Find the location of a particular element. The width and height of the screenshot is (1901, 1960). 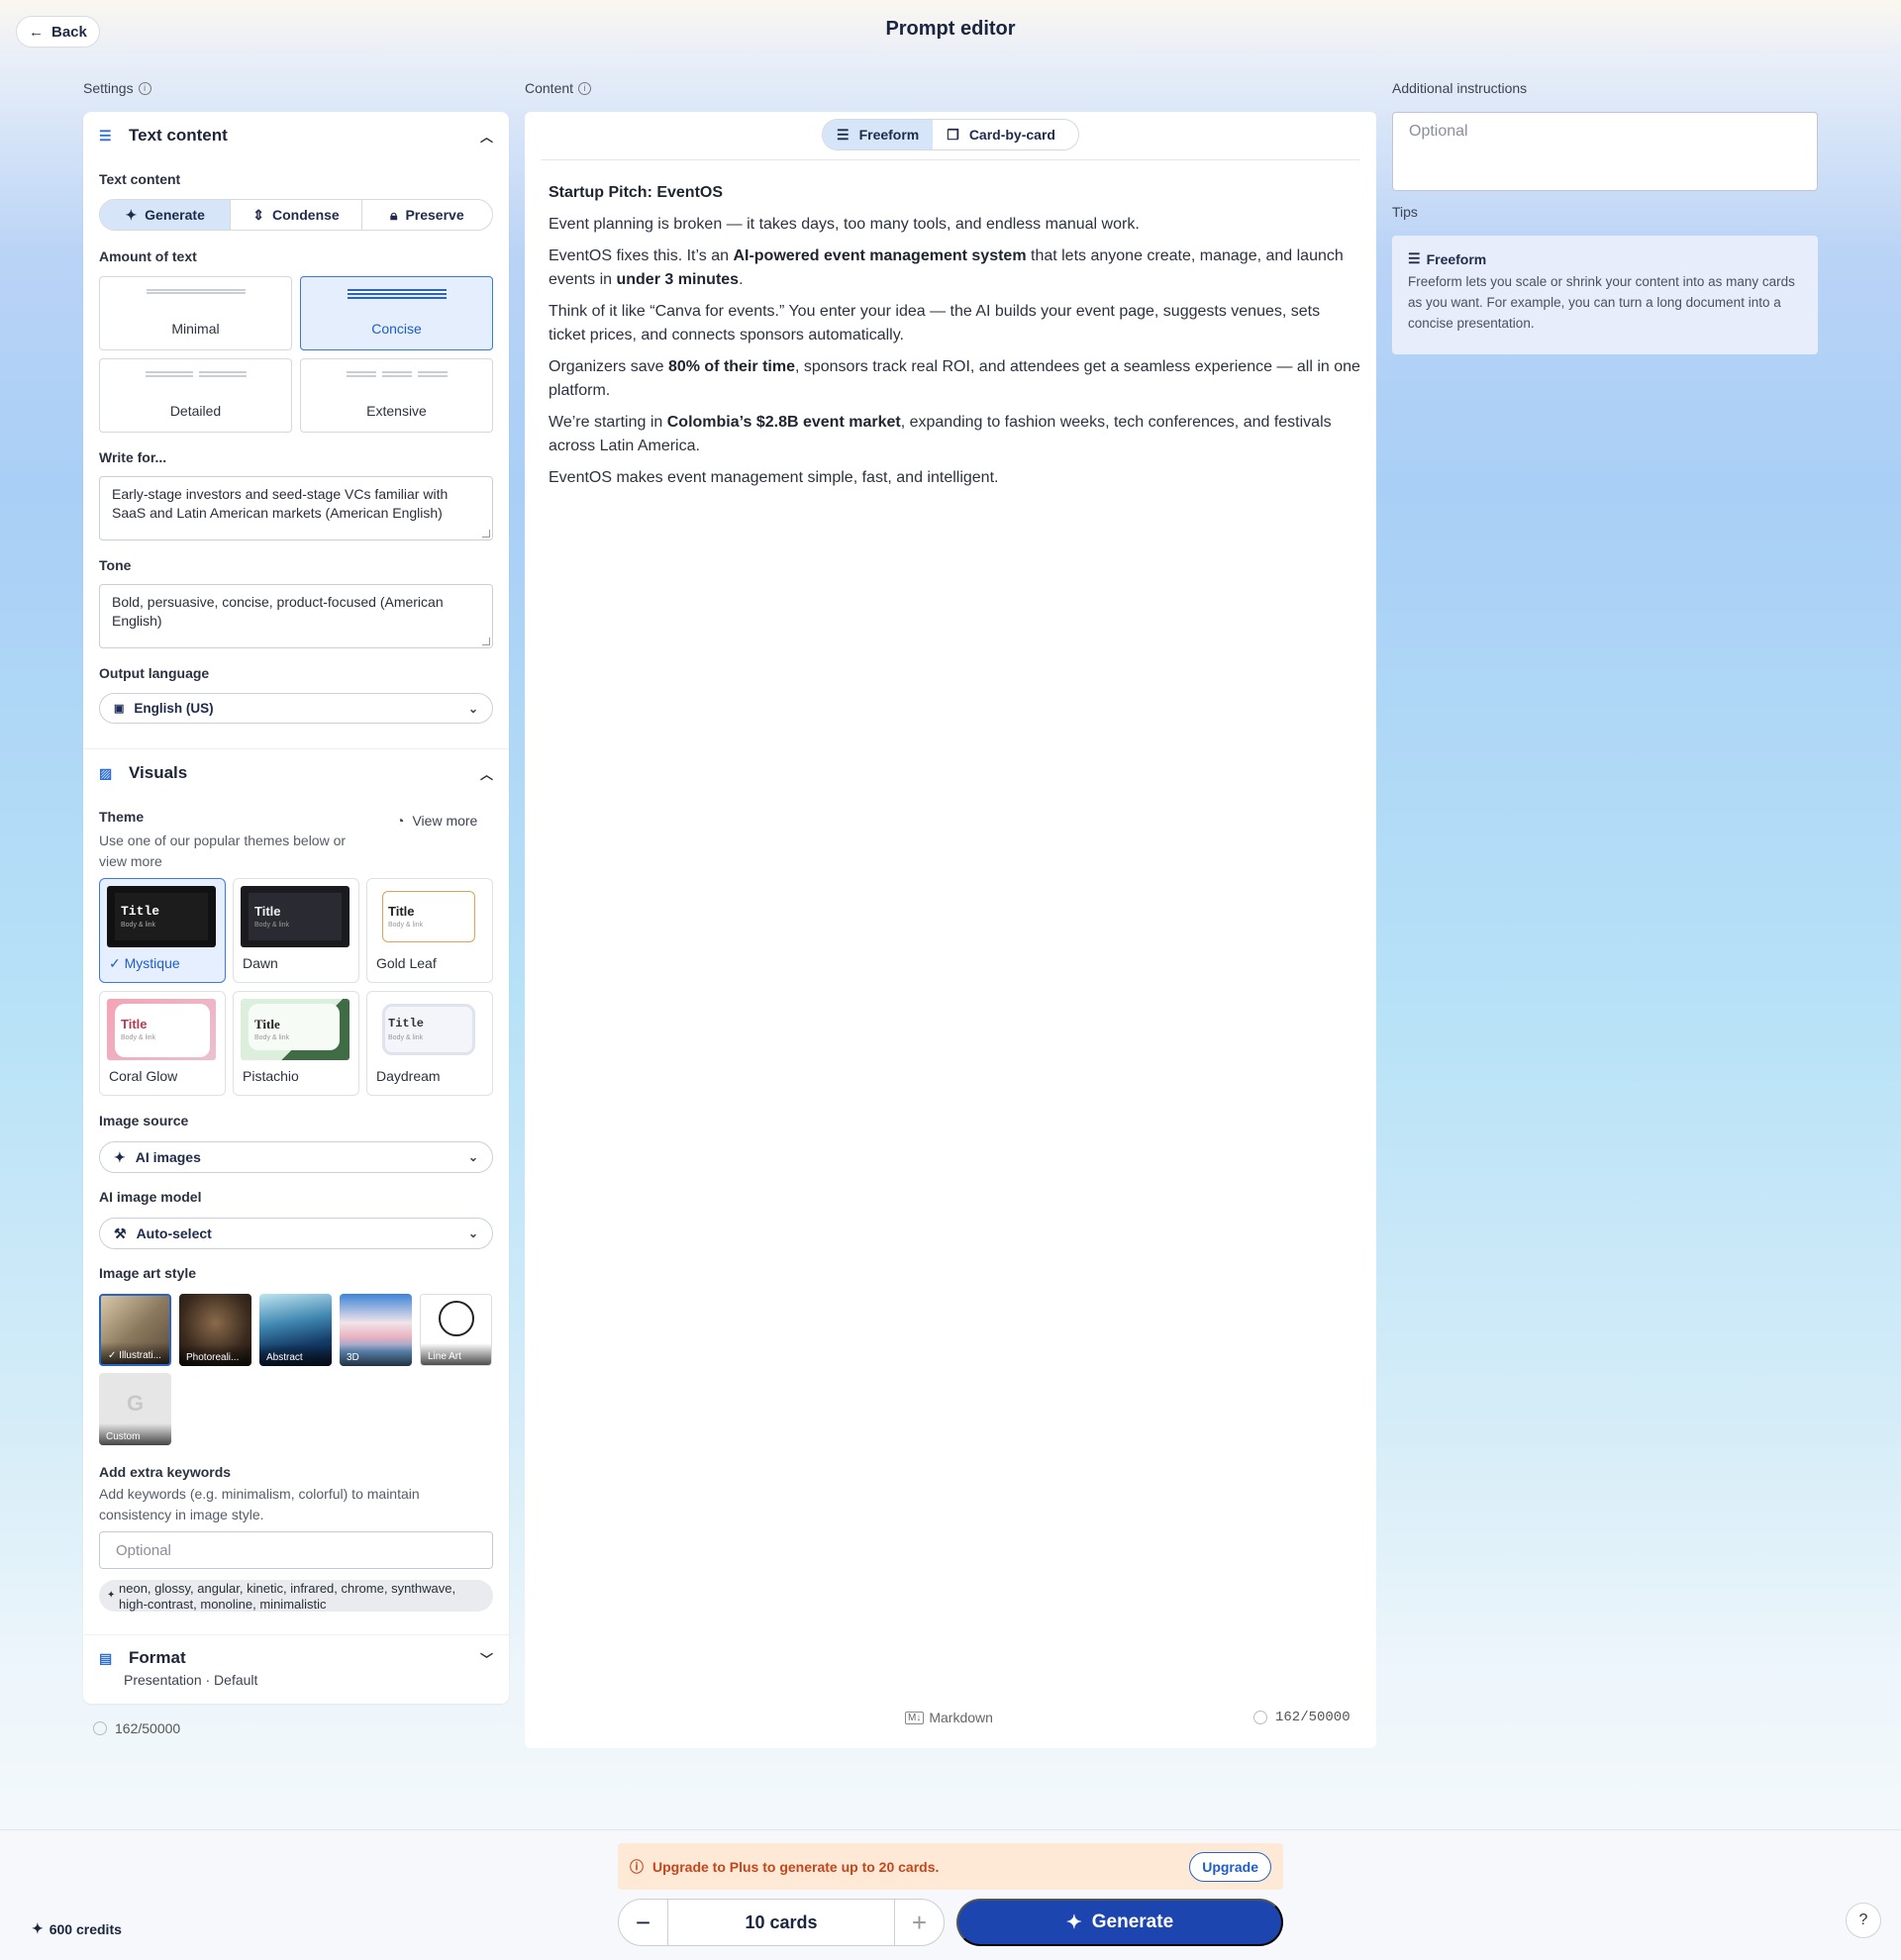

mode-condense-button: ⇕ Condense is located at coordinates (296, 215).